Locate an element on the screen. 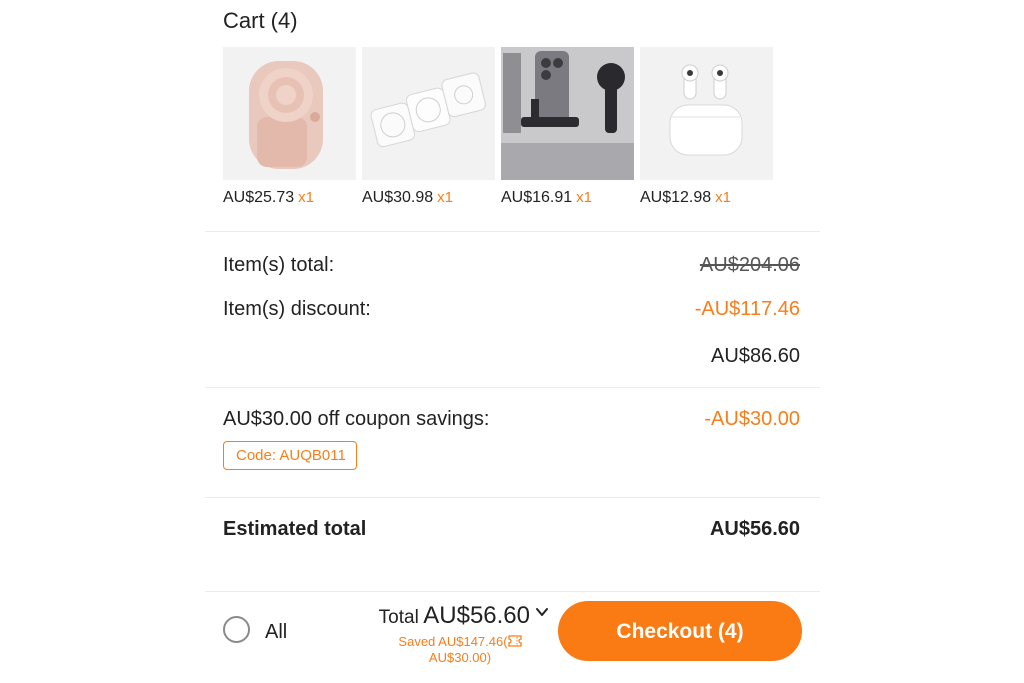  total-summary: Total AU$56.60 is located at coordinates (464, 616).